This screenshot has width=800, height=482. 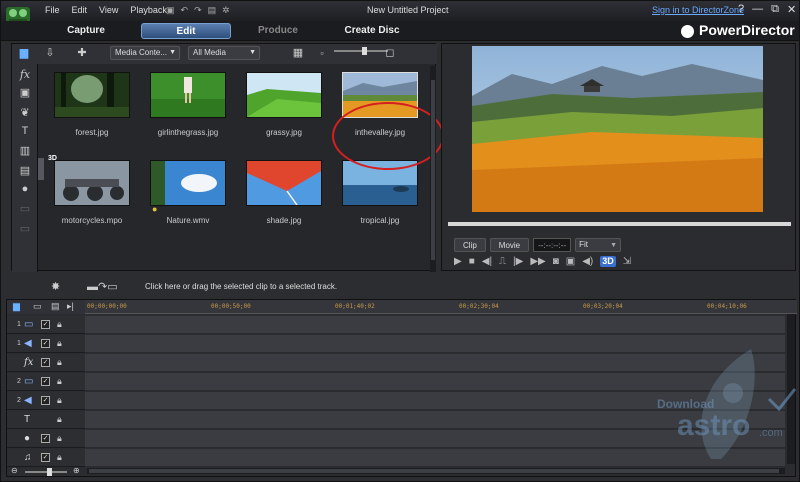 What do you see at coordinates (502, 261) in the screenshot?
I see `split-icon: ⎍` at bounding box center [502, 261].